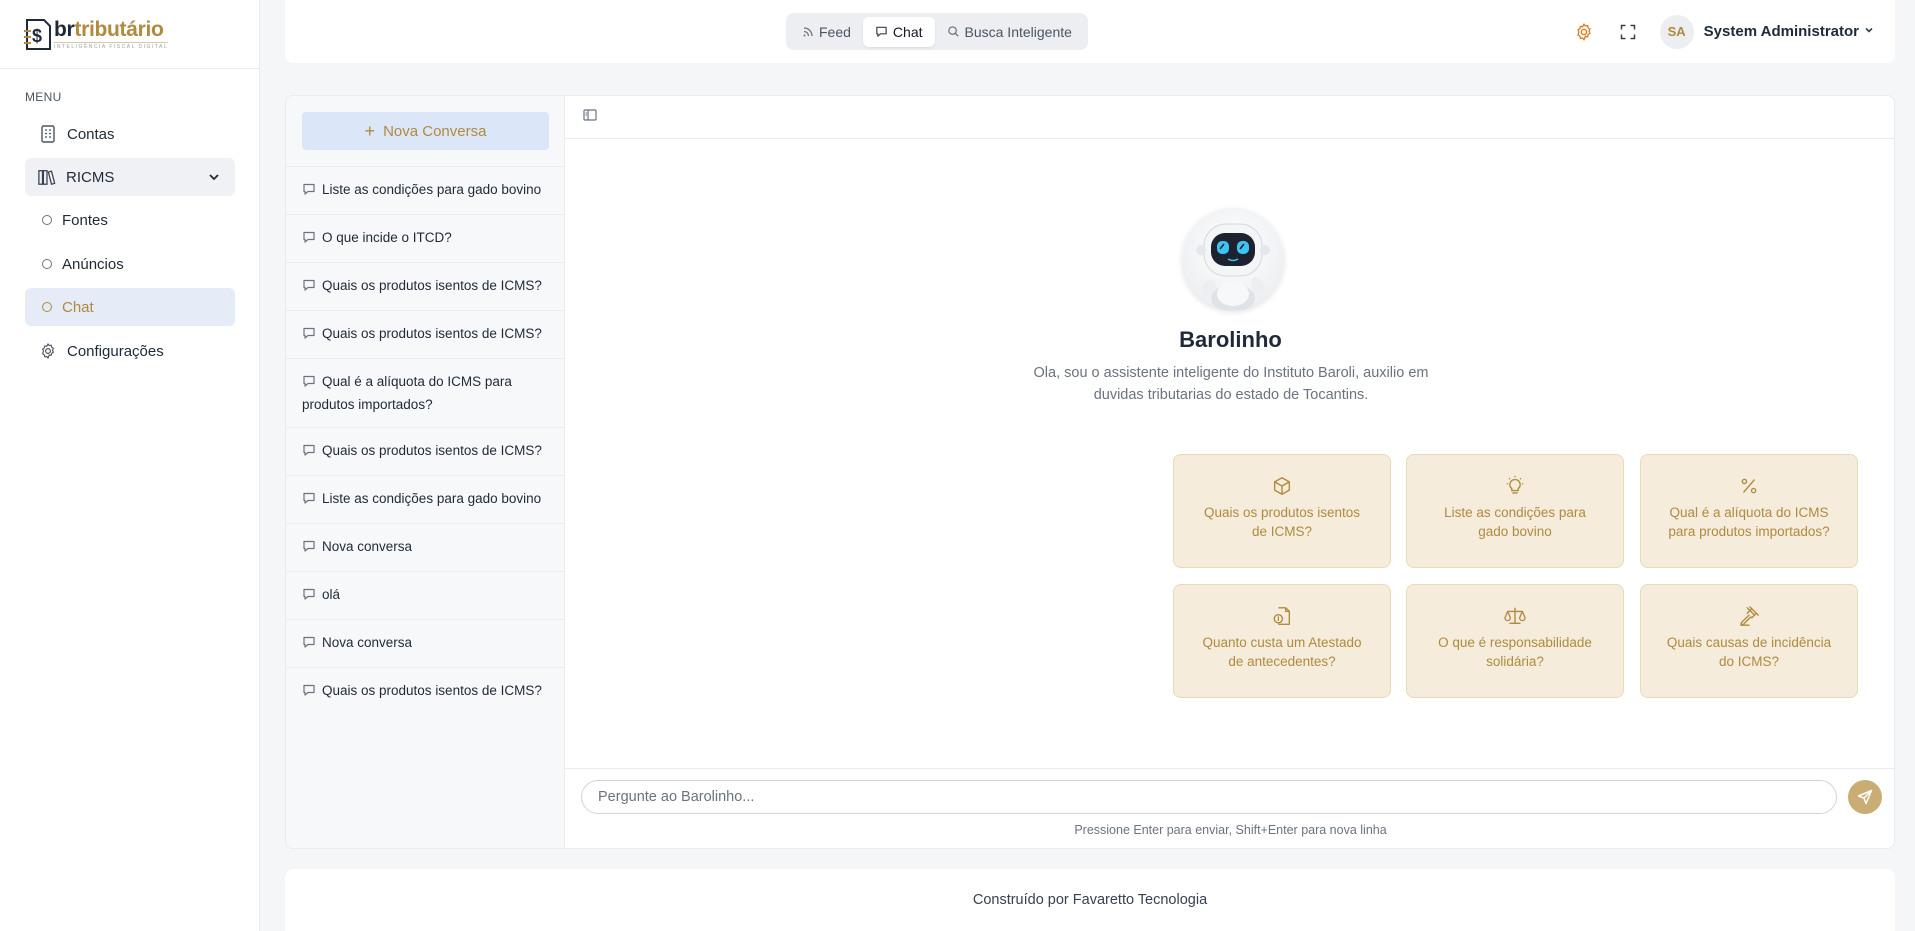 The width and height of the screenshot is (1915, 931). I want to click on footer: Construído por Favaretto Tecnologia, so click(1090, 900).